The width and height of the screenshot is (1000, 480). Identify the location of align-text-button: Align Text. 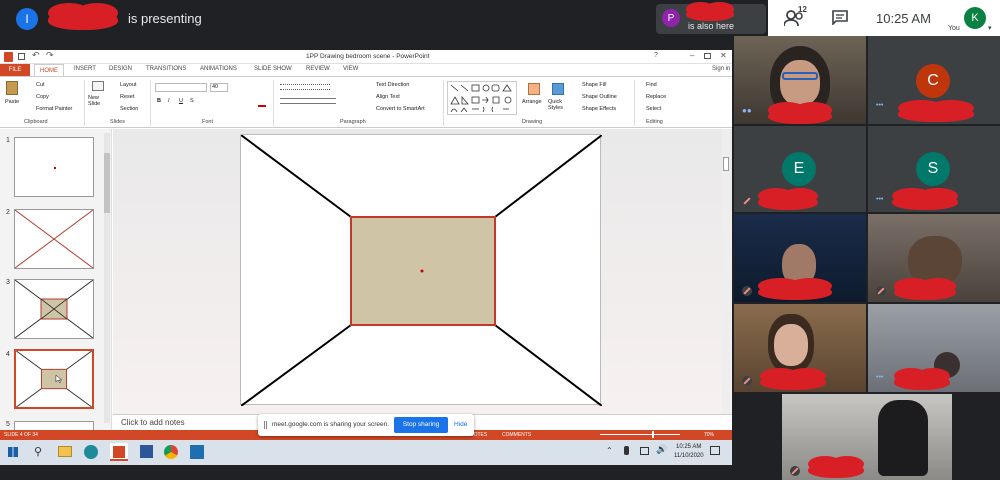
(388, 97).